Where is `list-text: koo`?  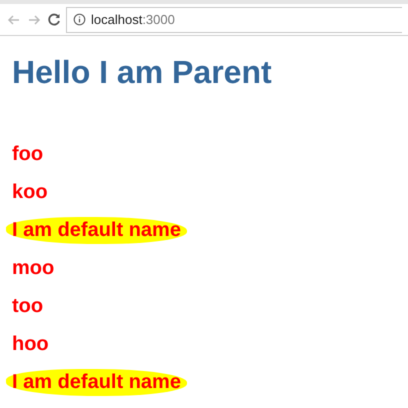 list-text: koo is located at coordinates (30, 192).